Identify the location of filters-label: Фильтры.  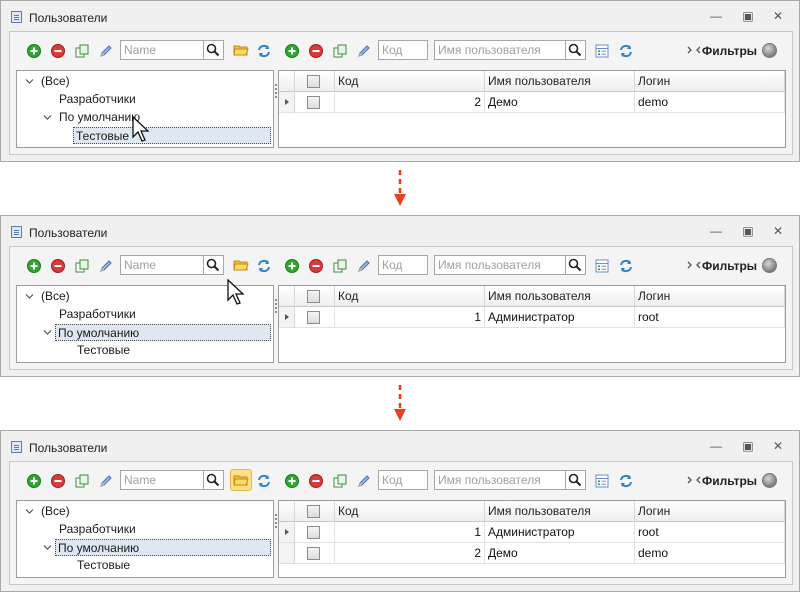
(729, 51).